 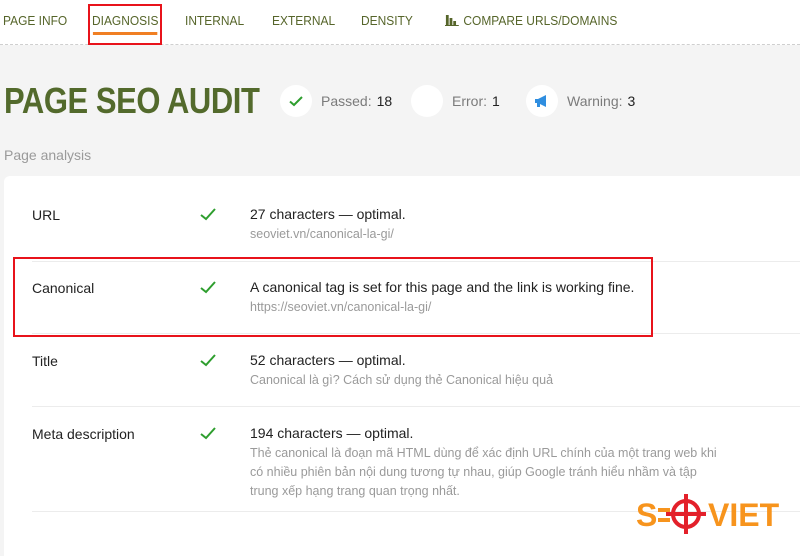 What do you see at coordinates (427, 101) in the screenshot?
I see `error-icon` at bounding box center [427, 101].